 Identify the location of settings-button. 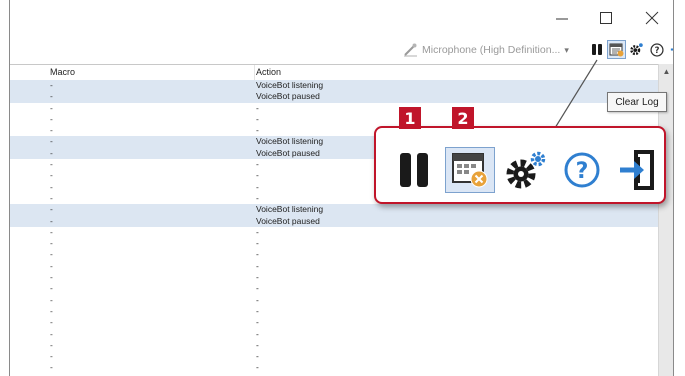
(636, 49).